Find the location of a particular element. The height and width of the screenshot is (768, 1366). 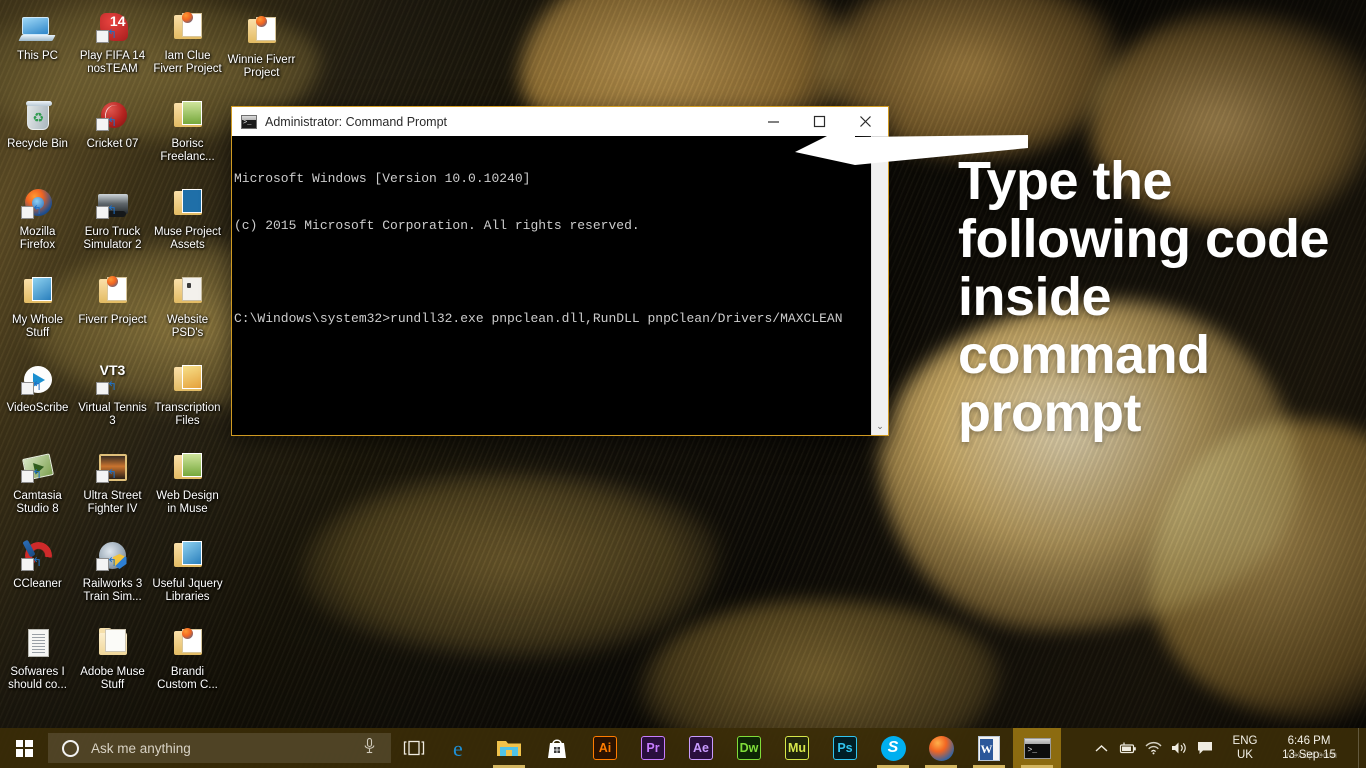

illustrator-icon: Ai is located at coordinates (605, 748).